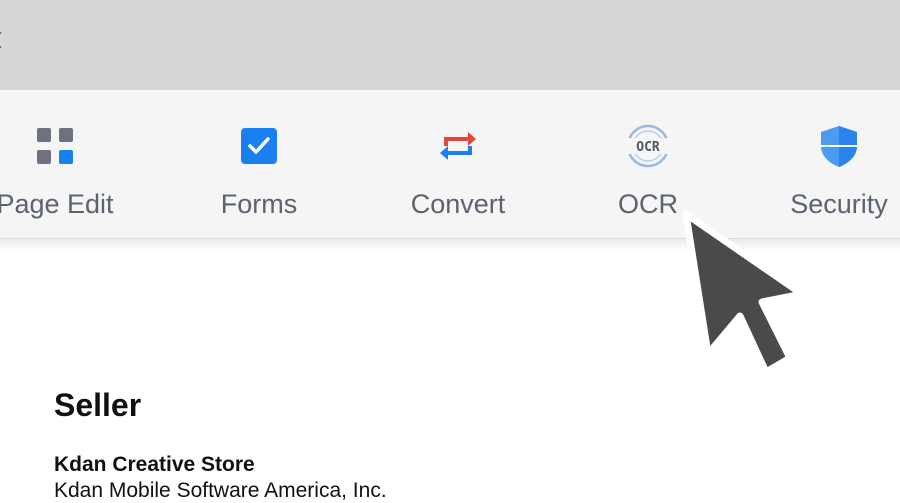 The height and width of the screenshot is (503, 900). Describe the element at coordinates (458, 146) in the screenshot. I see `swap-arrows-icon` at that location.